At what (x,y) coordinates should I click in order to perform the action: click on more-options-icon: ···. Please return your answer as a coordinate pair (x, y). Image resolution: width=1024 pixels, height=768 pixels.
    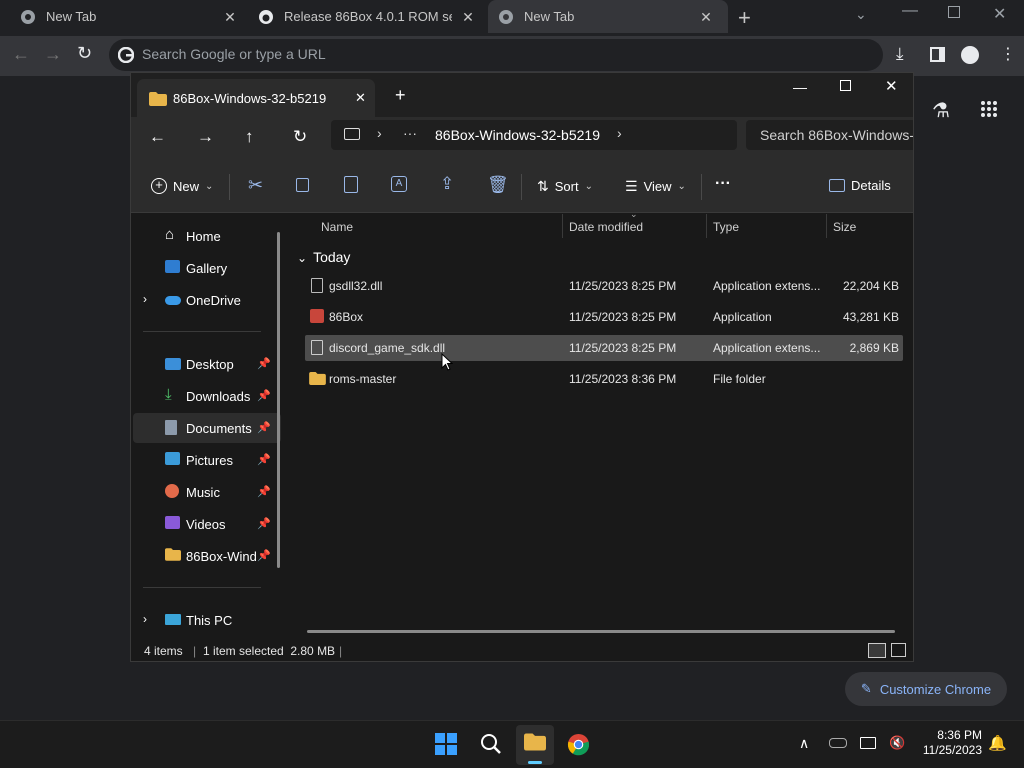
    Looking at the image, I should click on (723, 184).